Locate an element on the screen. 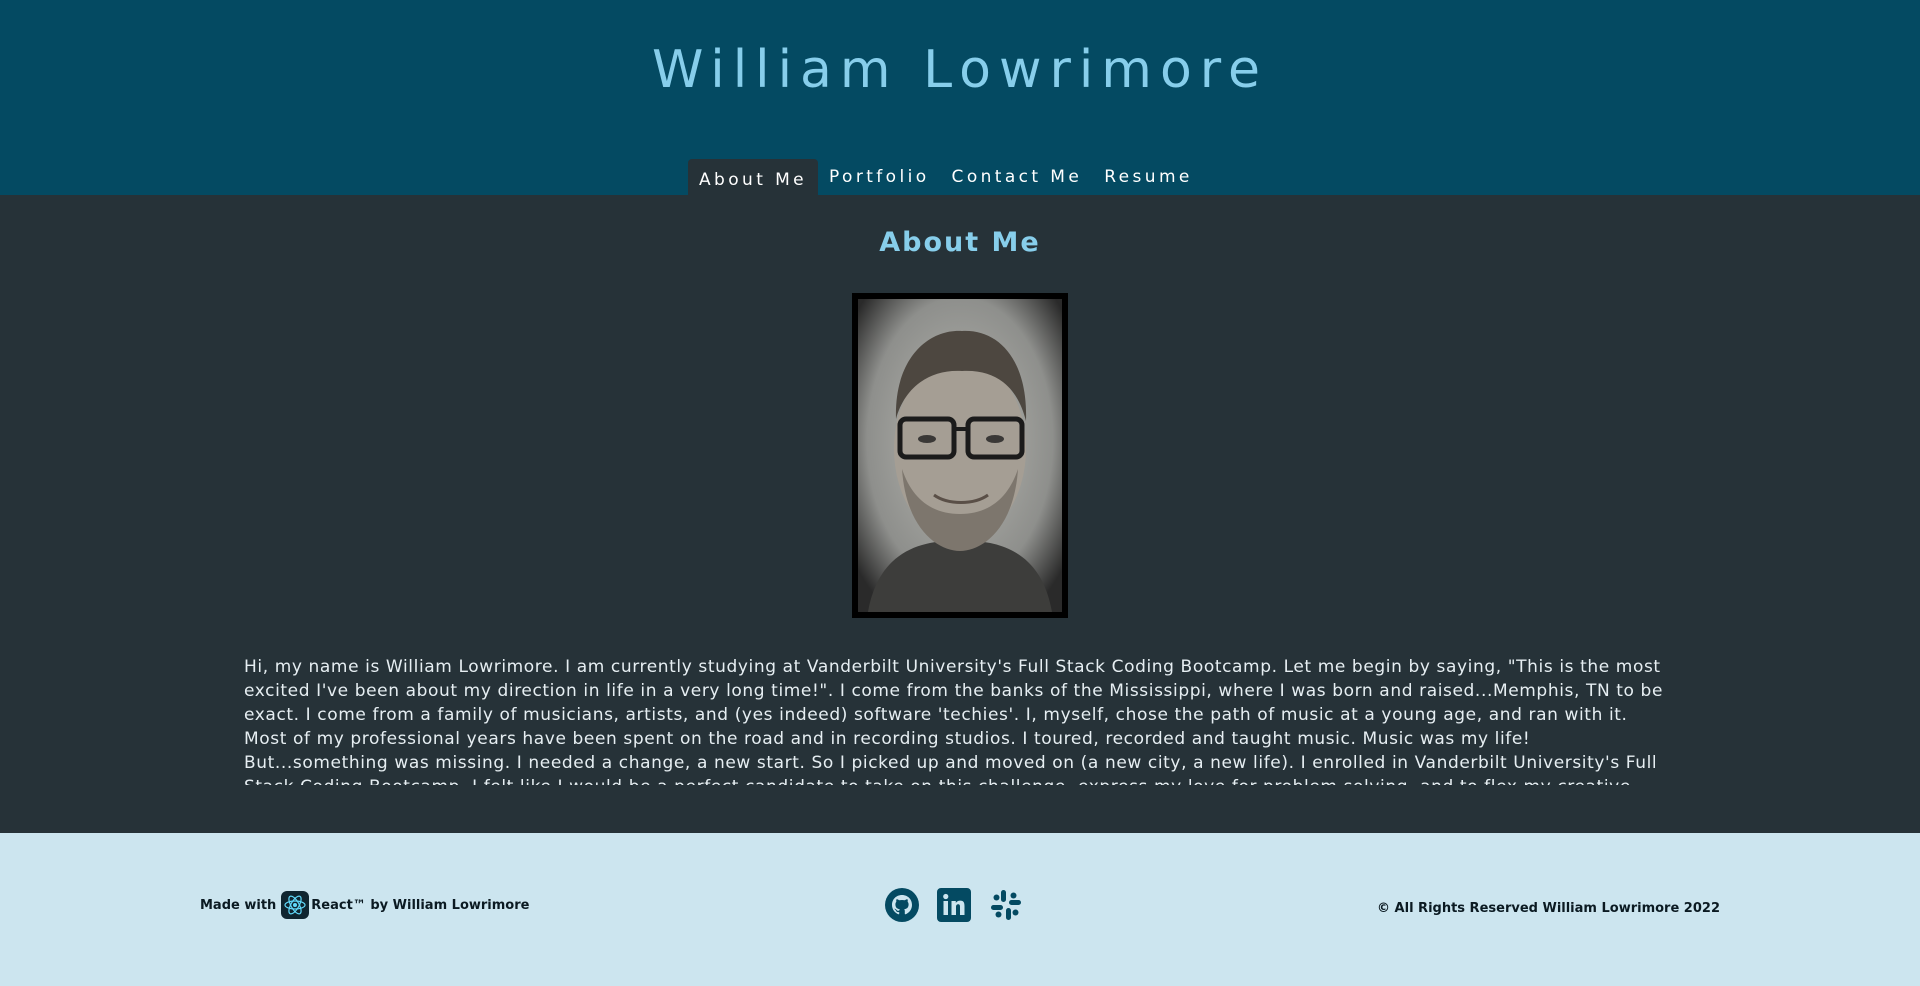  made-with-label: Made with is located at coordinates (238, 905).